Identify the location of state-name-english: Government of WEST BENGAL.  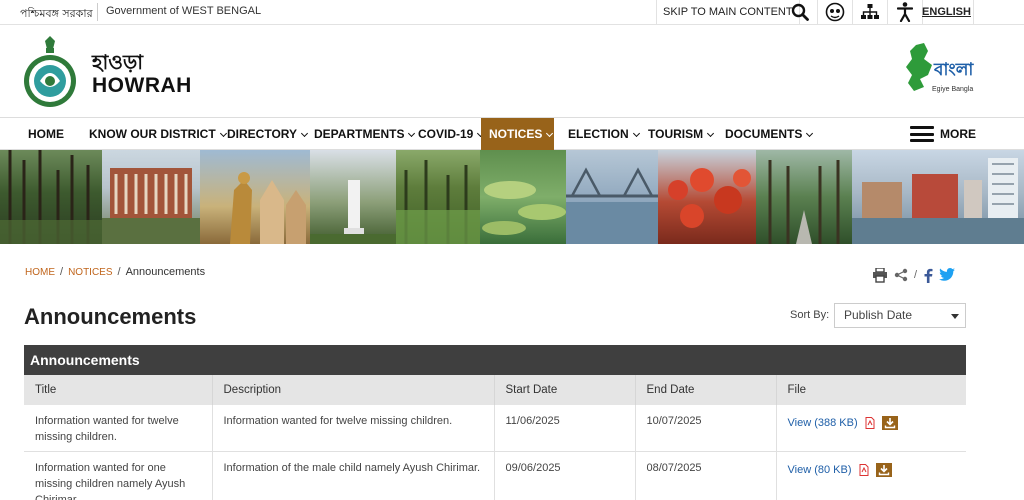
(184, 11).